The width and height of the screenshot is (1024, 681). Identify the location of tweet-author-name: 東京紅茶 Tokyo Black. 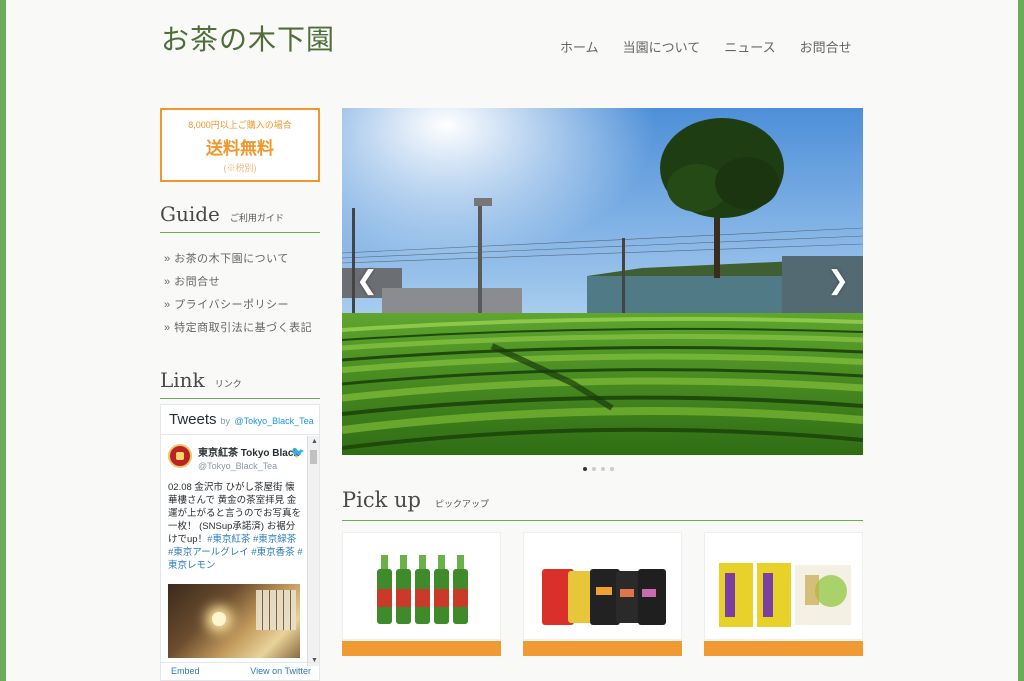
(248, 451).